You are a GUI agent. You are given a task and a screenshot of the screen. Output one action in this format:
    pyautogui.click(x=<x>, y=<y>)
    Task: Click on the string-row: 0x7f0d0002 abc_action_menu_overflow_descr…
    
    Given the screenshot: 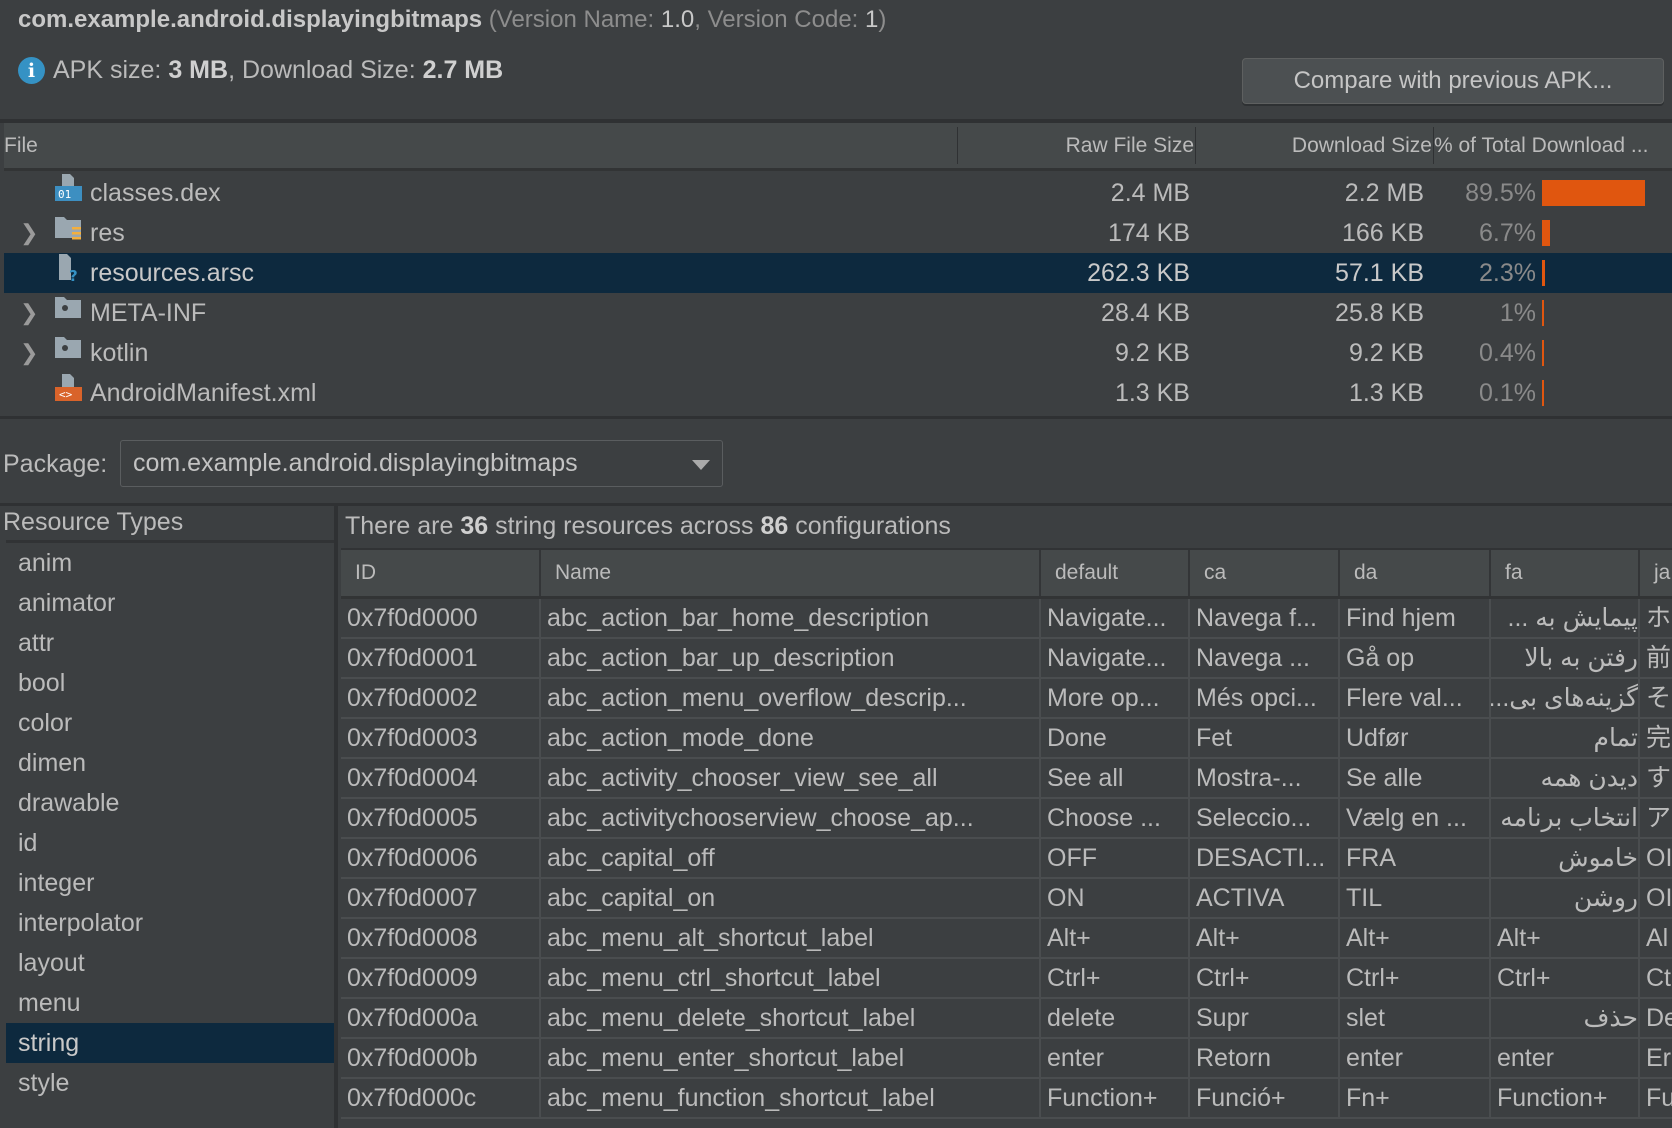 What is the action you would take?
    pyautogui.click(x=1006, y=699)
    